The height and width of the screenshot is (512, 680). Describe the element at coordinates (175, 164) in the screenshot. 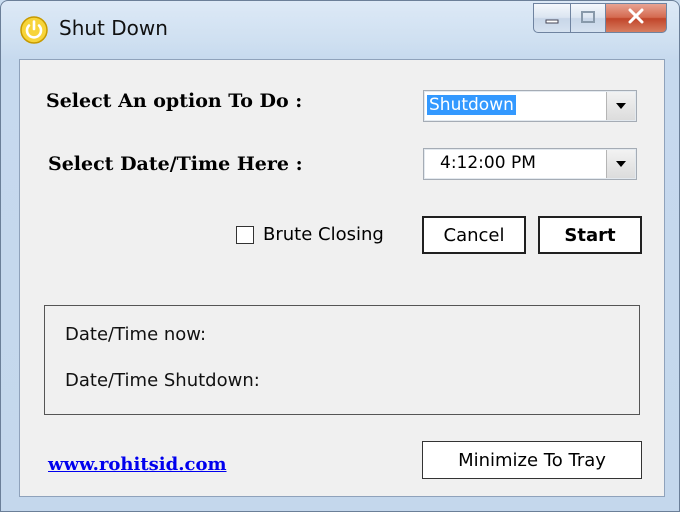

I see `datetime-label: Select Date/Time Here :` at that location.